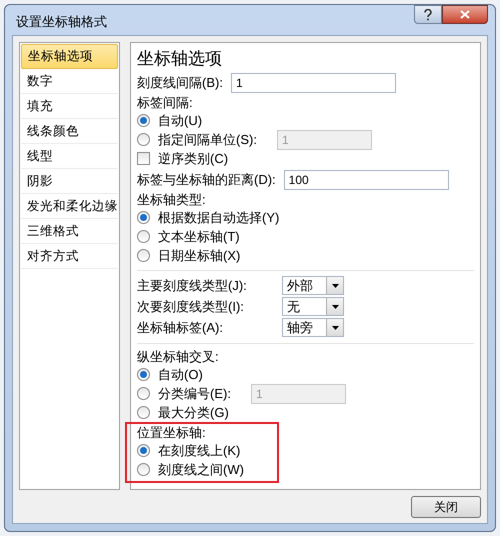 The height and width of the screenshot is (536, 500). I want to click on close-dialog-button: 关闭, so click(446, 507).